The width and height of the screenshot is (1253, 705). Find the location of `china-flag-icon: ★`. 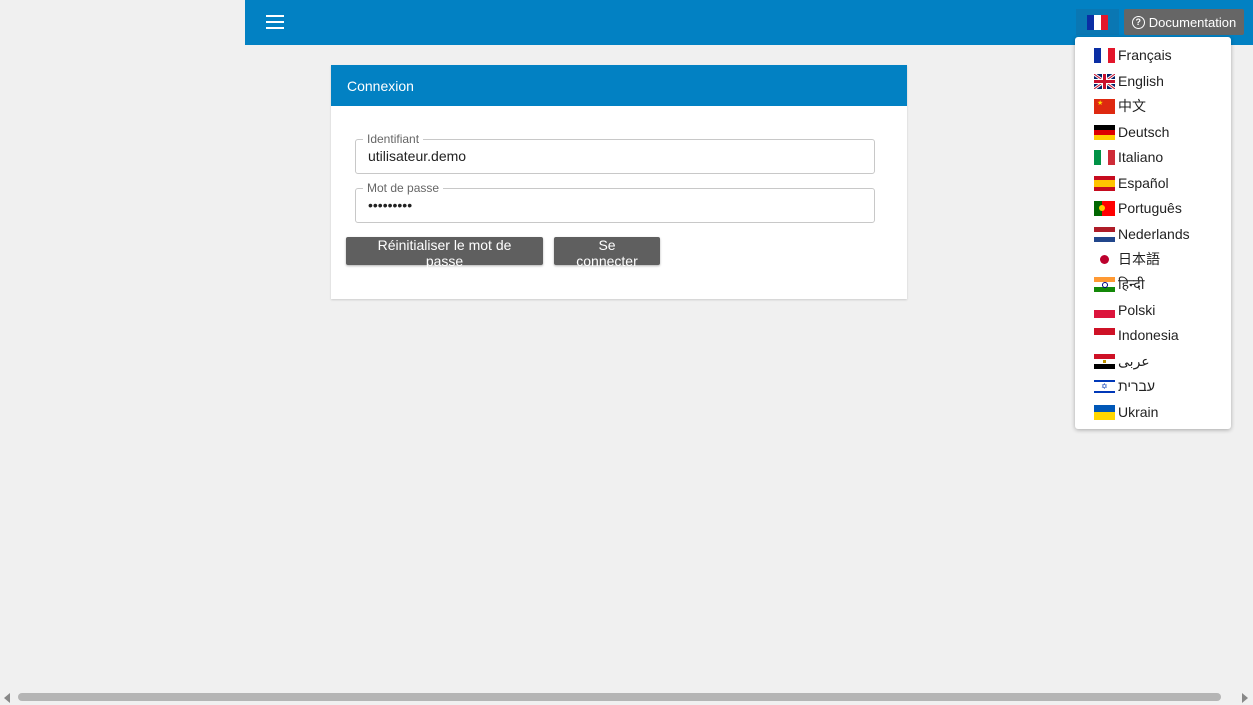

china-flag-icon: ★ is located at coordinates (1104, 106).